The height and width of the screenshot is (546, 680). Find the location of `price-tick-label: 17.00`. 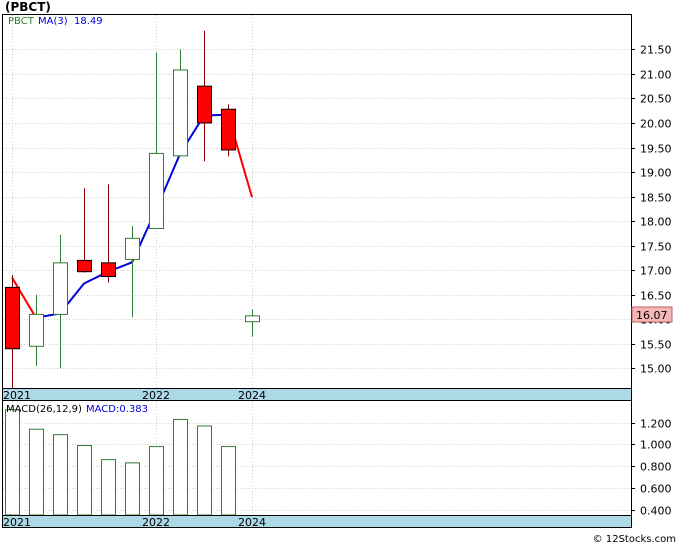

price-tick-label: 17.00 is located at coordinates (656, 271).